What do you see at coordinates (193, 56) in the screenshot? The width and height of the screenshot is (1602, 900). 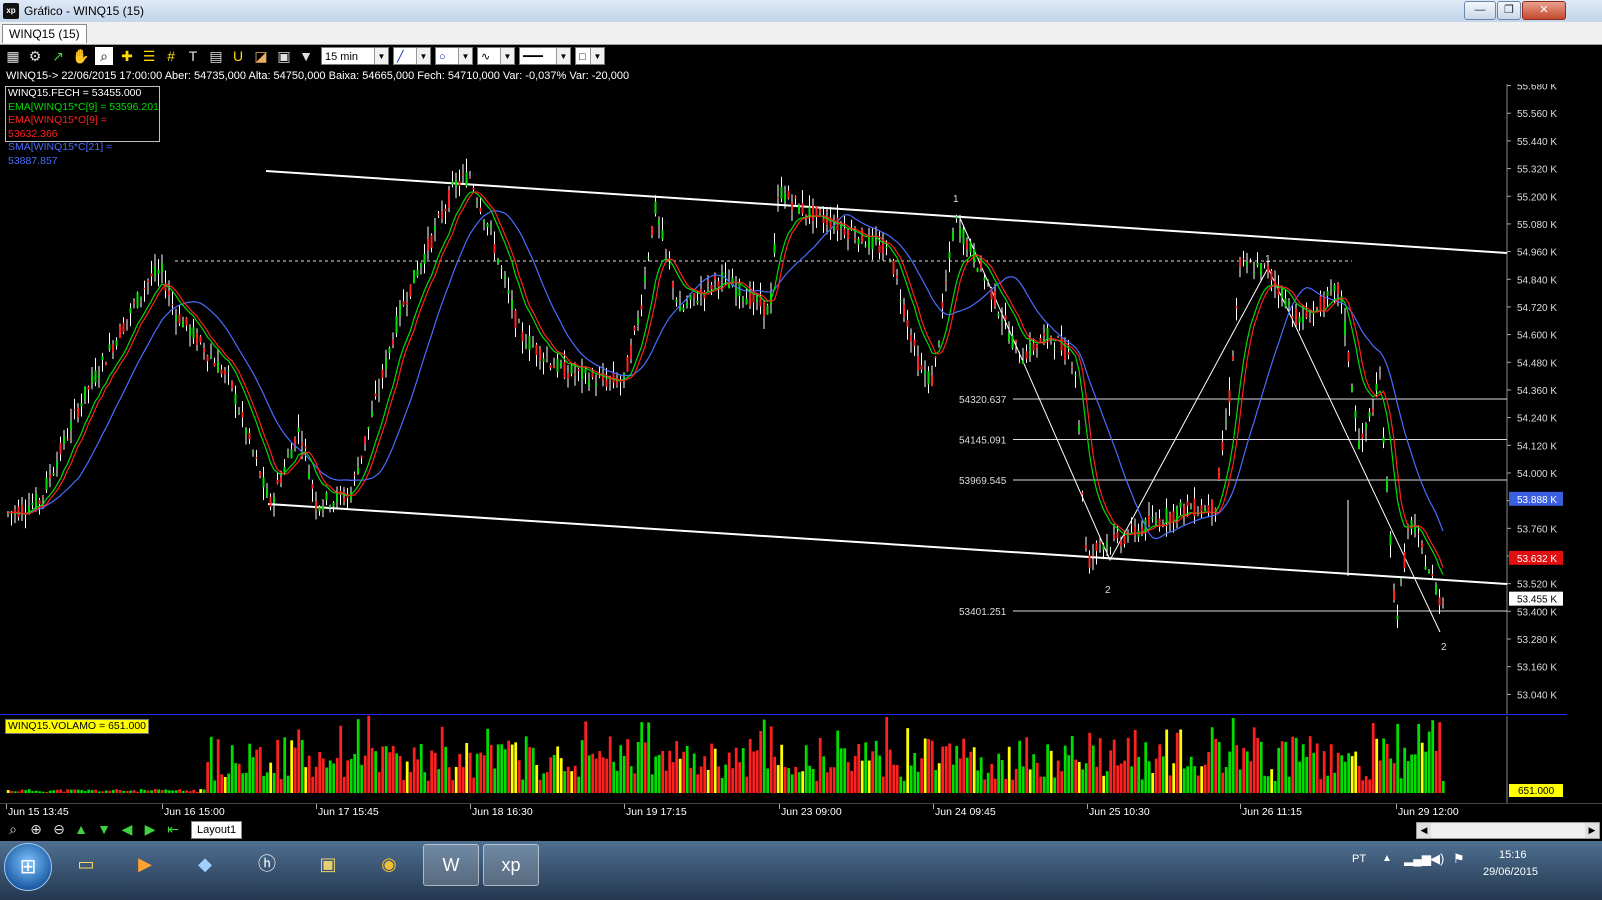 I see `text-icon: T` at bounding box center [193, 56].